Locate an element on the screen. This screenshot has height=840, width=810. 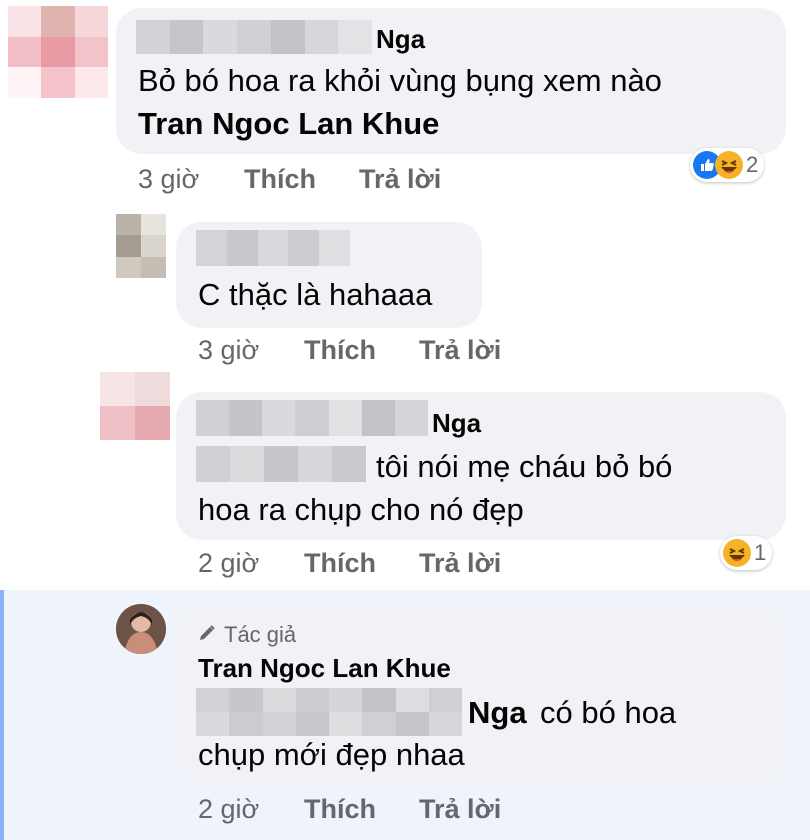
comment-text-line2: hoa ra chụp cho nó đẹp is located at coordinates (361, 509).